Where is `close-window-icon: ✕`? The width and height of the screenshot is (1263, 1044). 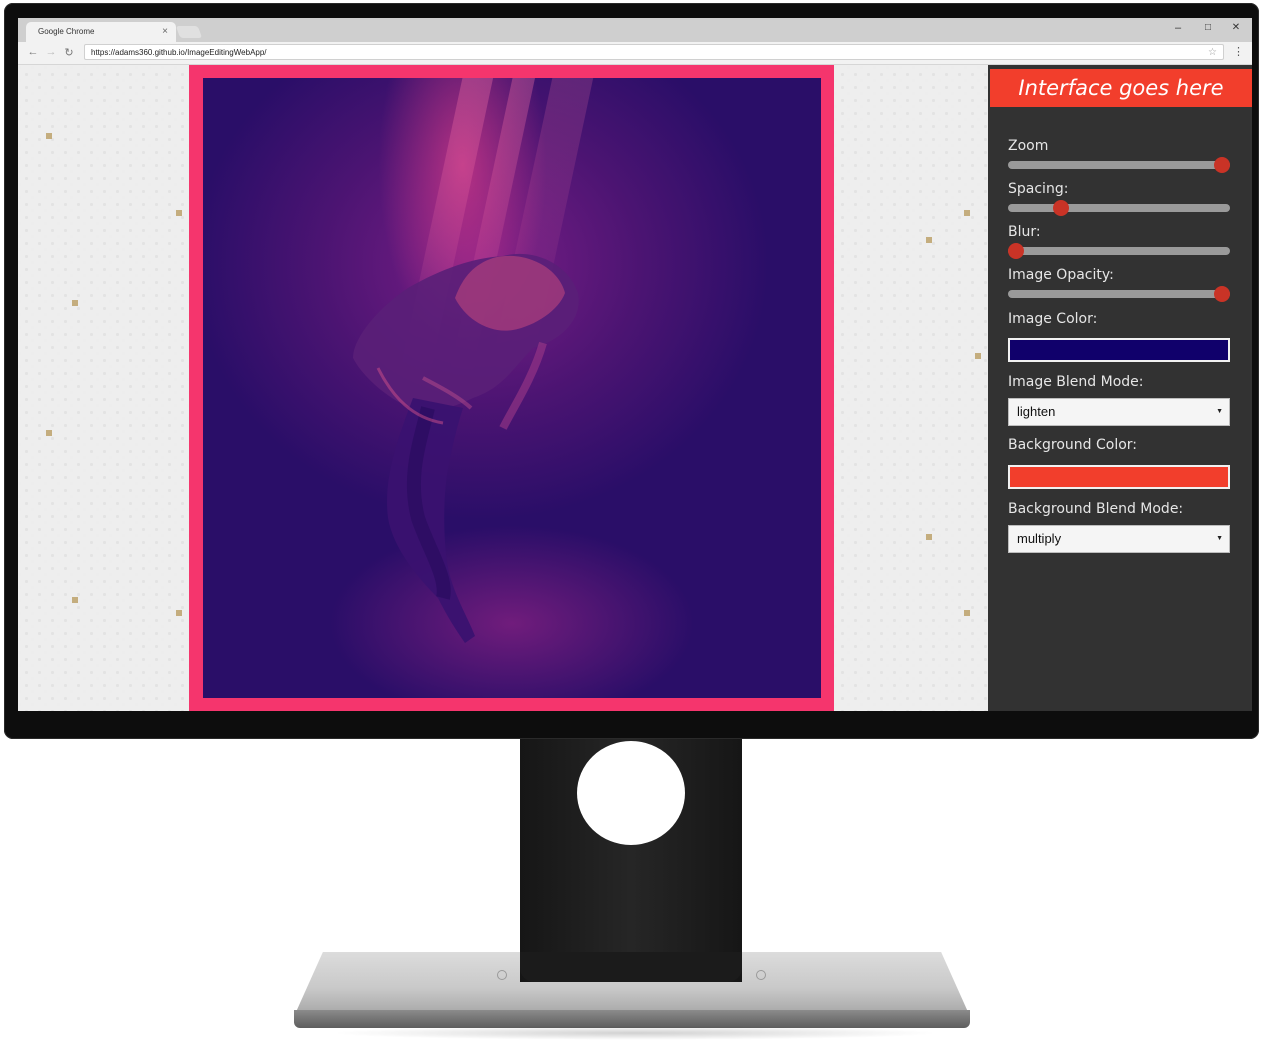 close-window-icon: ✕ is located at coordinates (1236, 27).